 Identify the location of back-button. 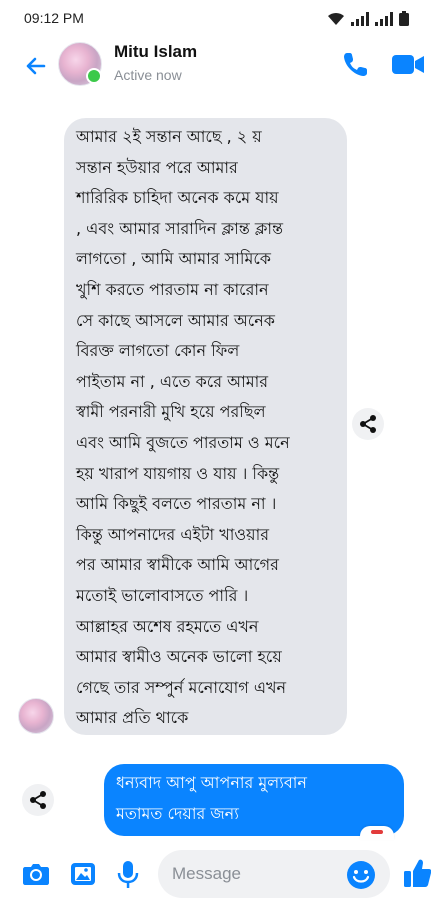
(36, 66).